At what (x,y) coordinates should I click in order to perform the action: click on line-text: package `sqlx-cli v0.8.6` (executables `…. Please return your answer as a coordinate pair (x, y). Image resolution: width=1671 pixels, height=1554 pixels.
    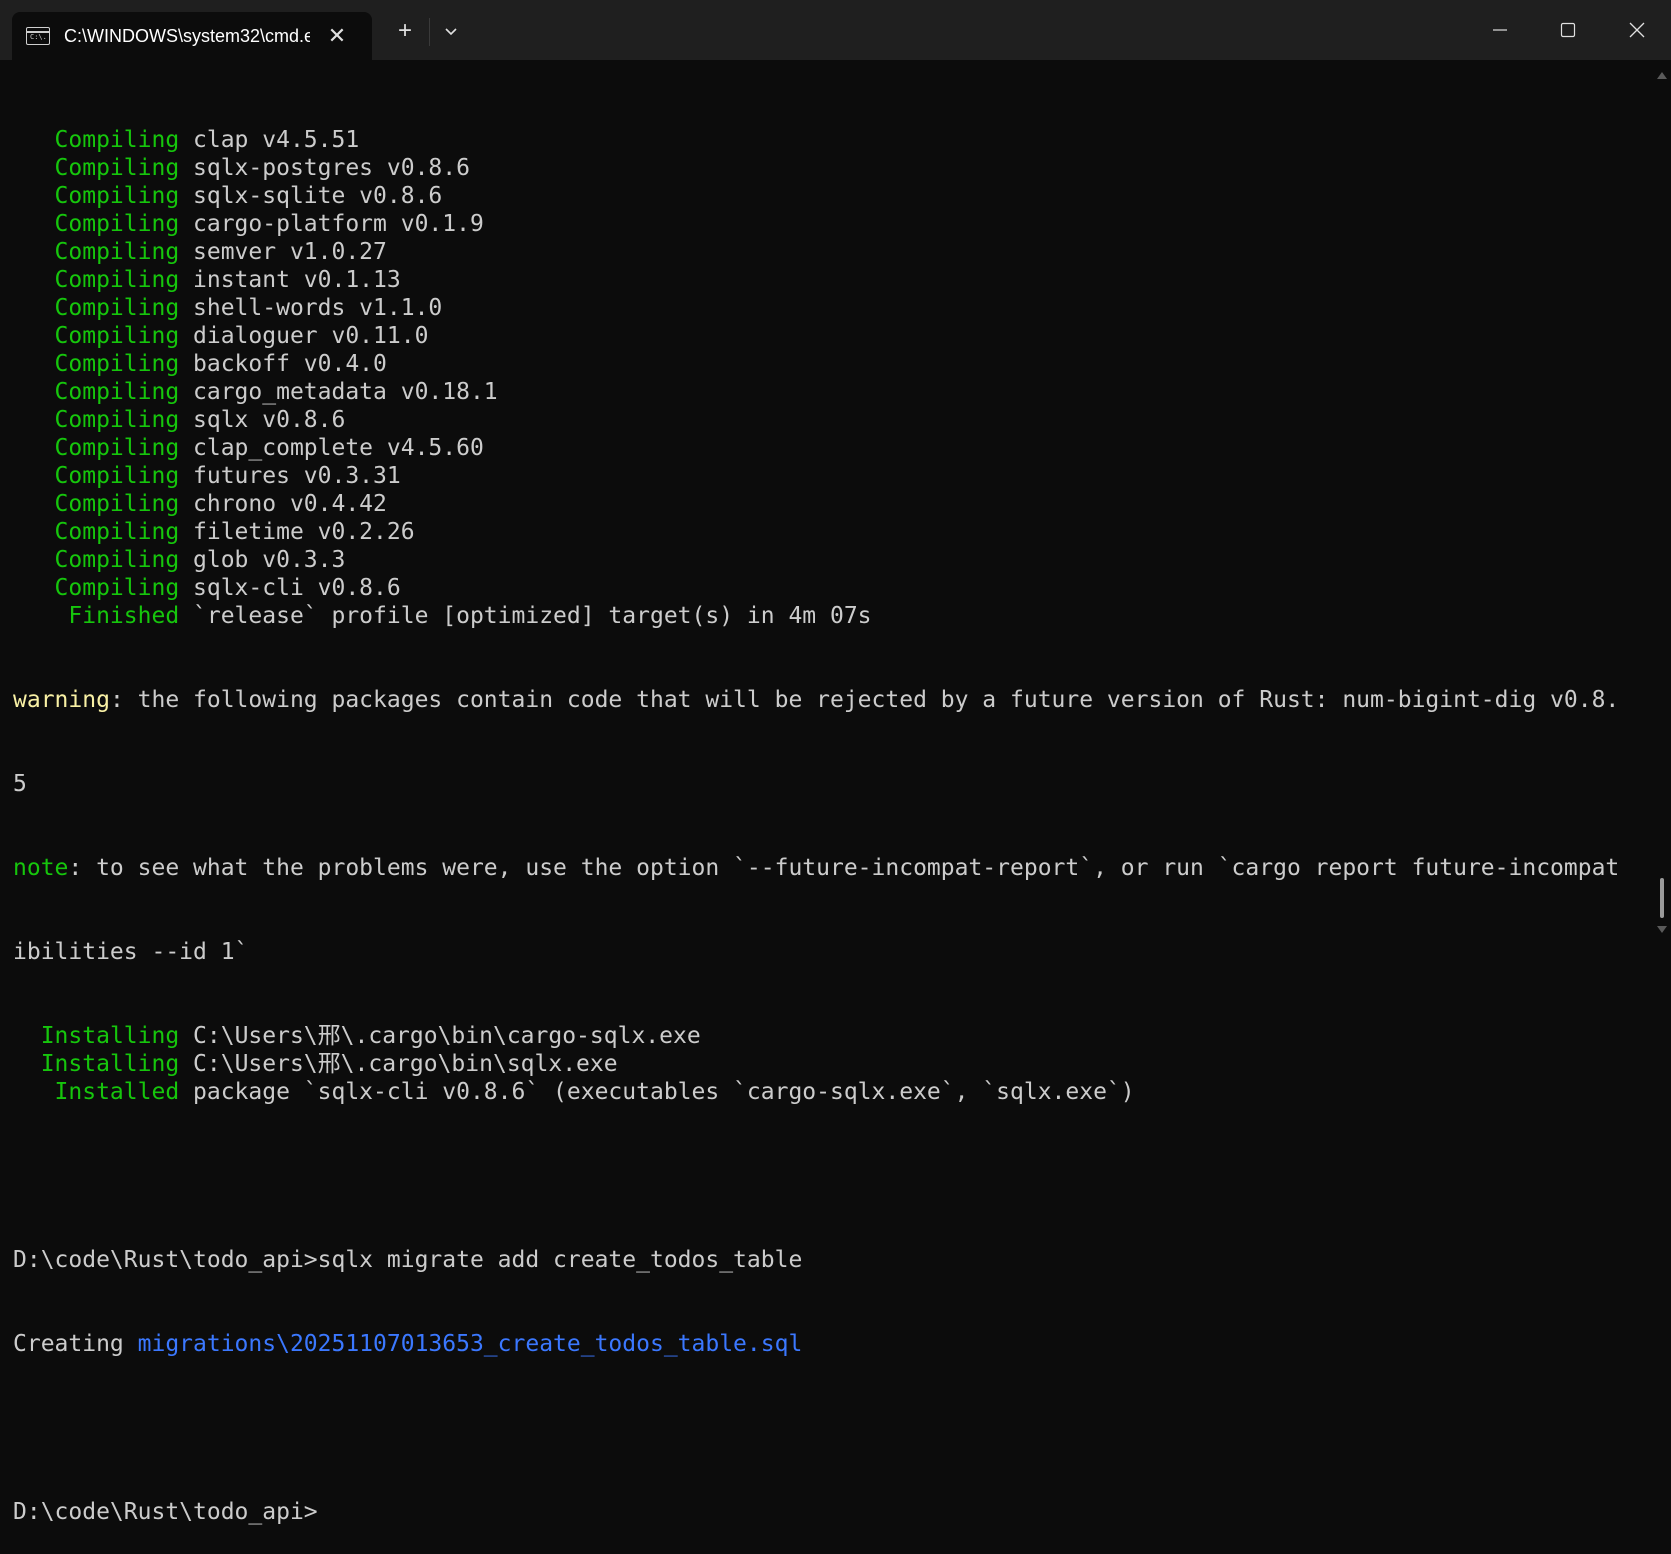
    Looking at the image, I should click on (657, 1092).